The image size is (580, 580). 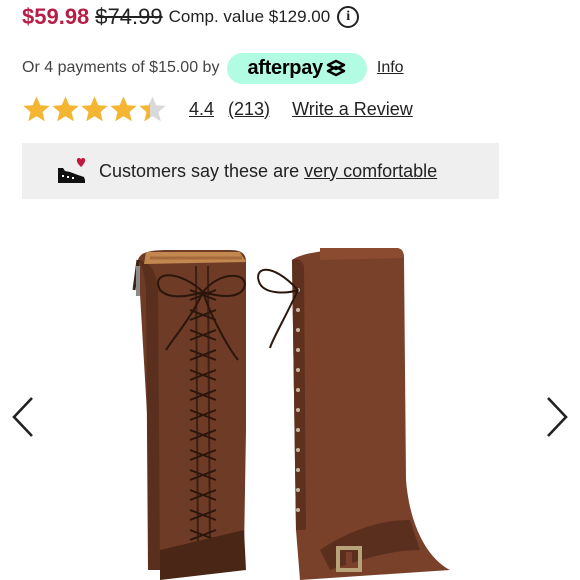 I want to click on shoe-heart-icon, so click(x=72, y=170).